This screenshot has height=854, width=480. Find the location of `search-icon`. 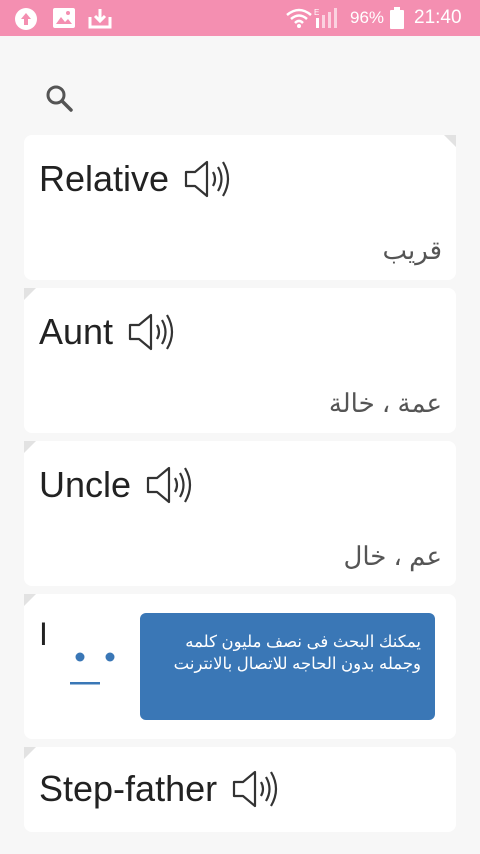

search-icon is located at coordinates (59, 98).